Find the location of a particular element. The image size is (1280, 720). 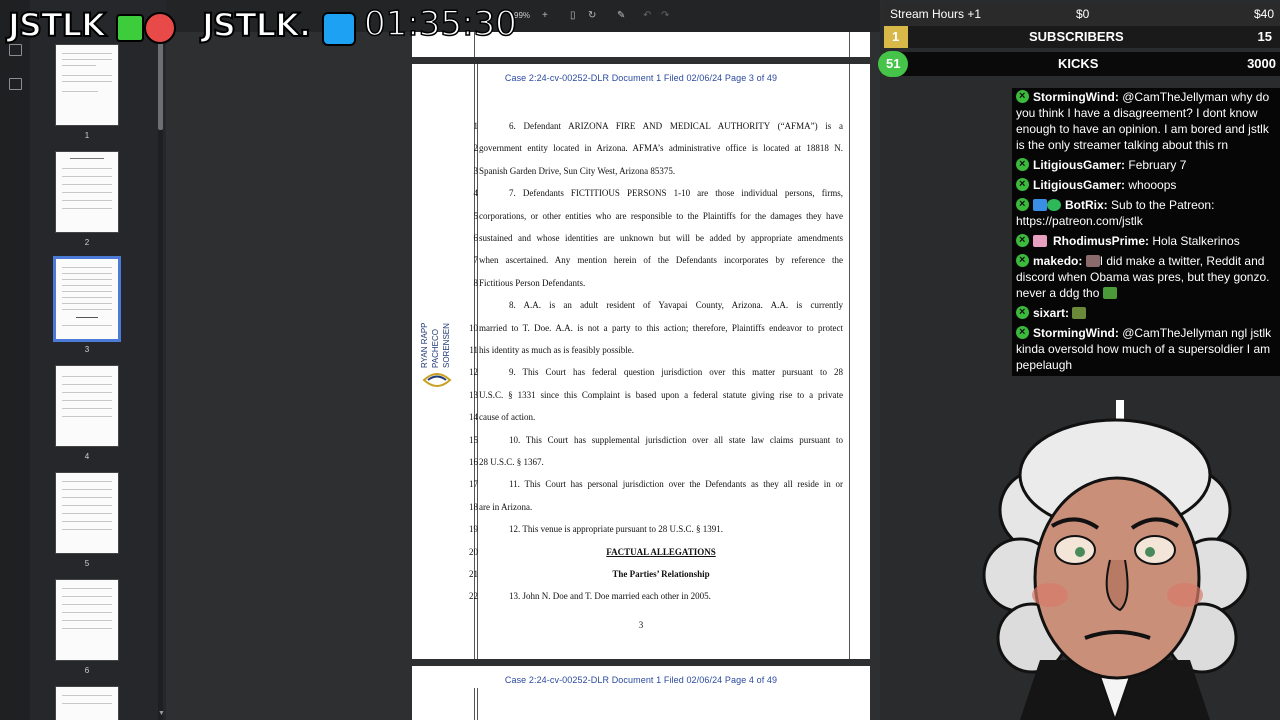

thumbnail-number: 3 is located at coordinates (87, 349).